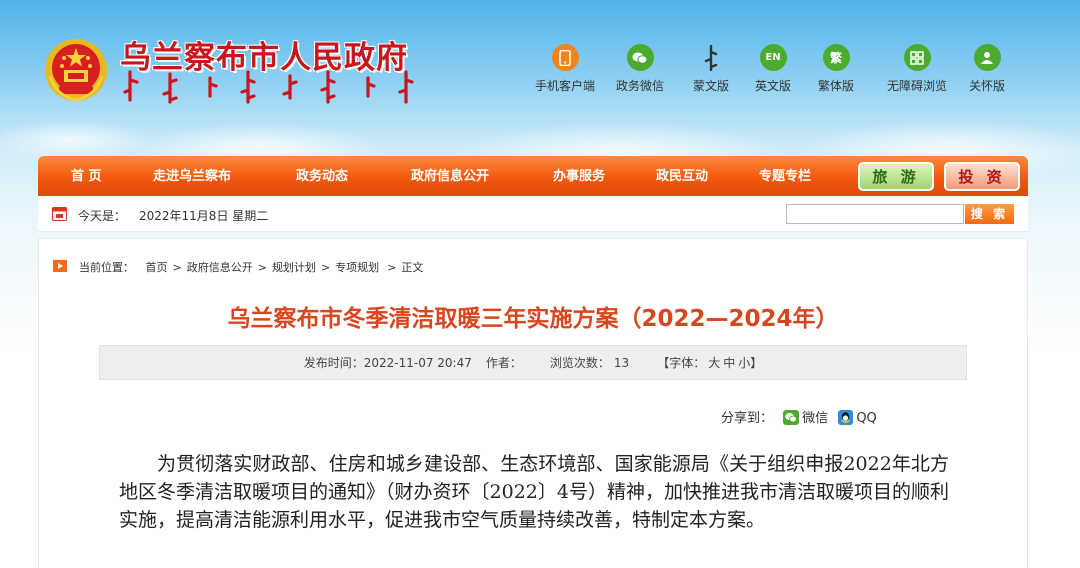 Image resolution: width=1080 pixels, height=568 pixels. Describe the element at coordinates (322, 176) in the screenshot. I see `nav-item-news: 政务动态` at that location.